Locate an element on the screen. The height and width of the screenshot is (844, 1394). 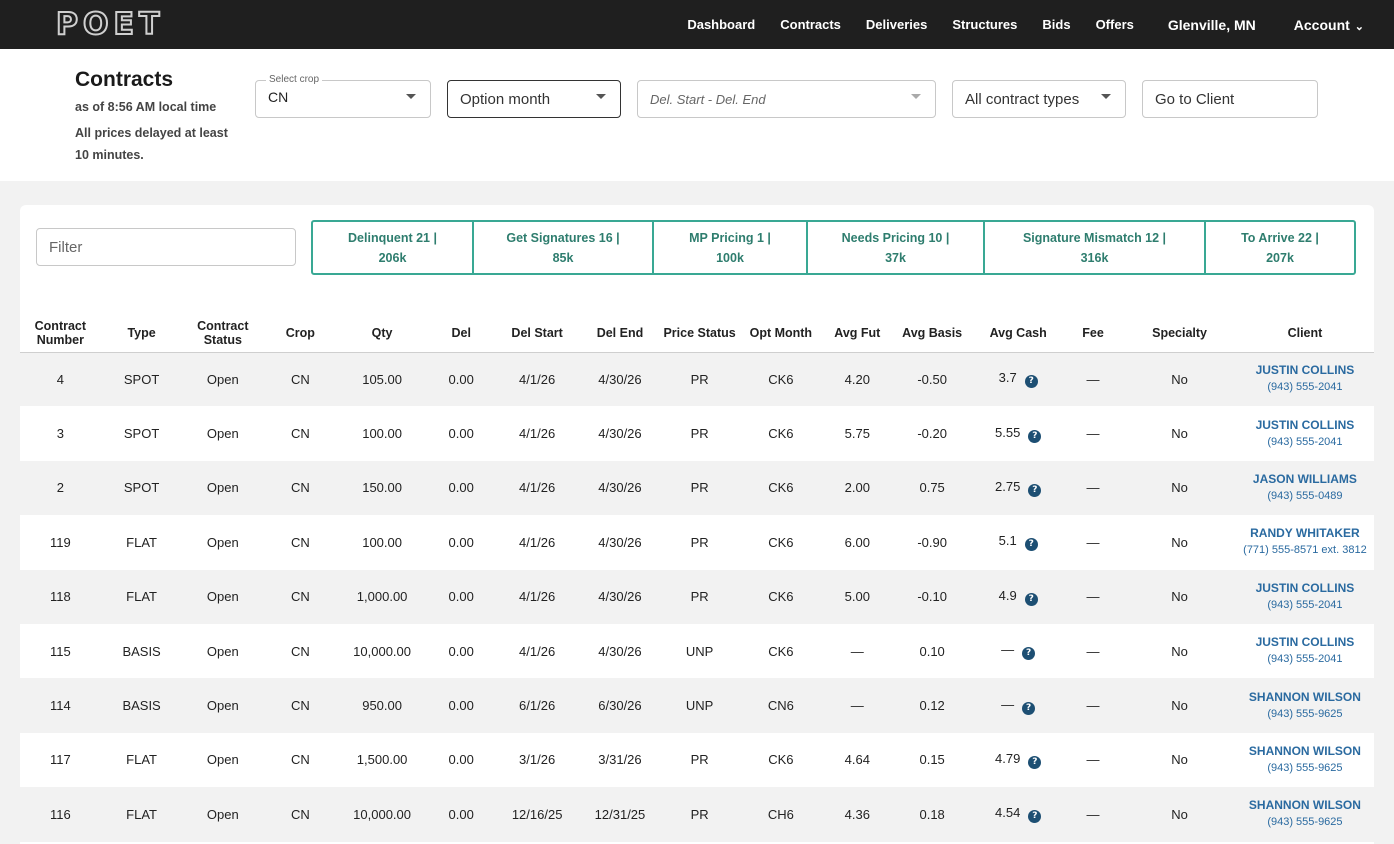
nav-deliveries: Deliveries is located at coordinates (896, 24).